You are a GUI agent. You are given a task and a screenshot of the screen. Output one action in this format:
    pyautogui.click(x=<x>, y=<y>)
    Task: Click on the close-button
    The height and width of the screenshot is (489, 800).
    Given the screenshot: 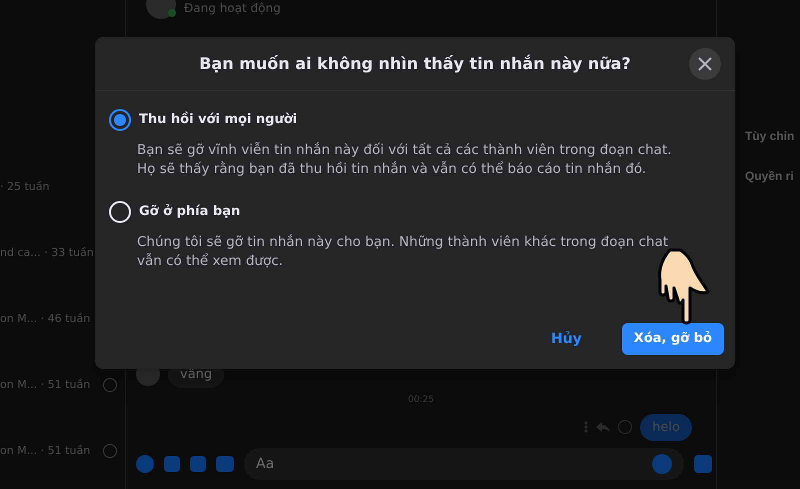 What is the action you would take?
    pyautogui.click(x=705, y=64)
    